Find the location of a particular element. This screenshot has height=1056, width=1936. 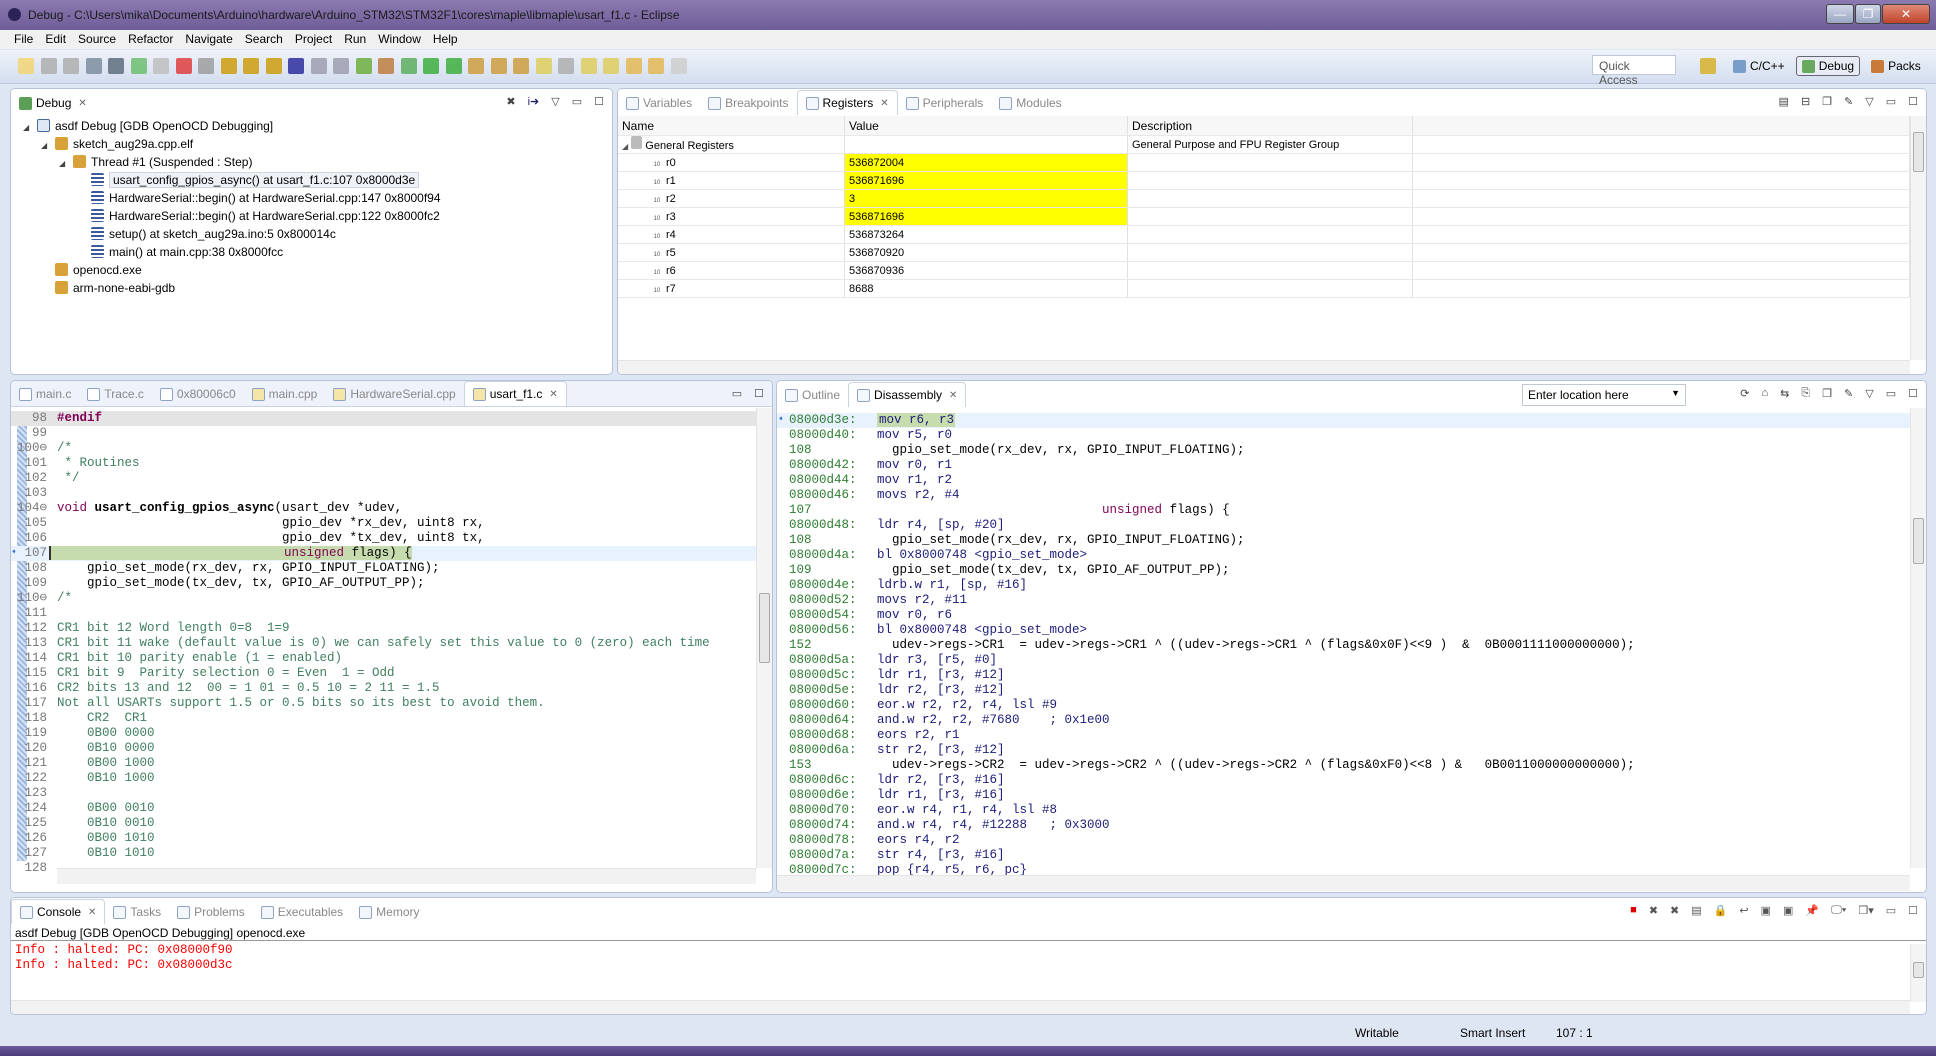

disassembly-line: 08000d7a: str r4, [r3, #16] is located at coordinates (1343, 855).